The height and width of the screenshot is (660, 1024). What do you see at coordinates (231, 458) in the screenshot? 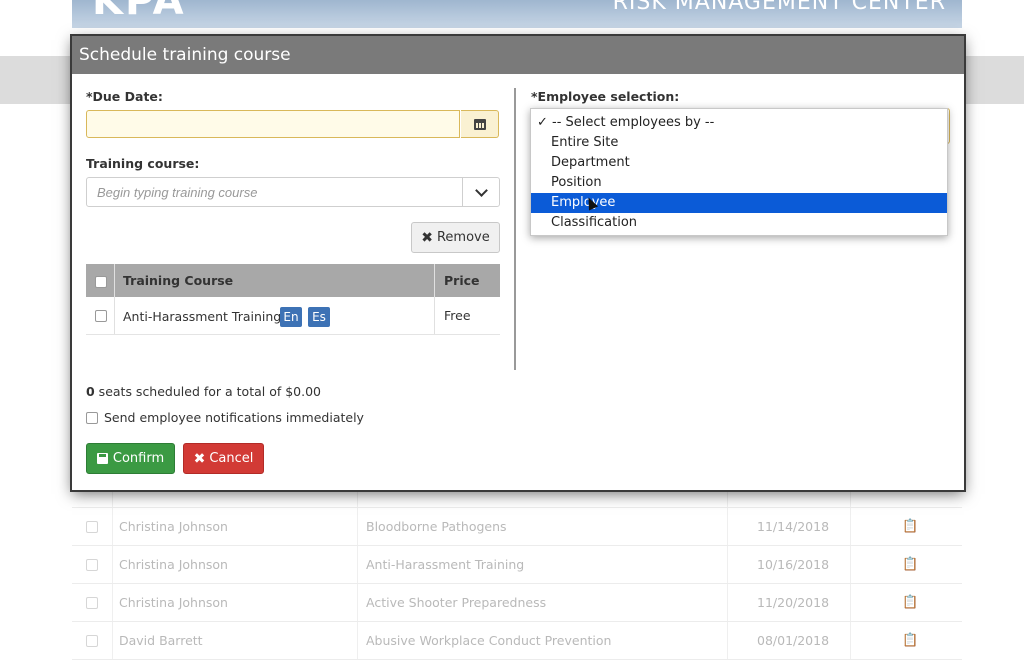
I see `cancel-button-label: Cancel` at bounding box center [231, 458].